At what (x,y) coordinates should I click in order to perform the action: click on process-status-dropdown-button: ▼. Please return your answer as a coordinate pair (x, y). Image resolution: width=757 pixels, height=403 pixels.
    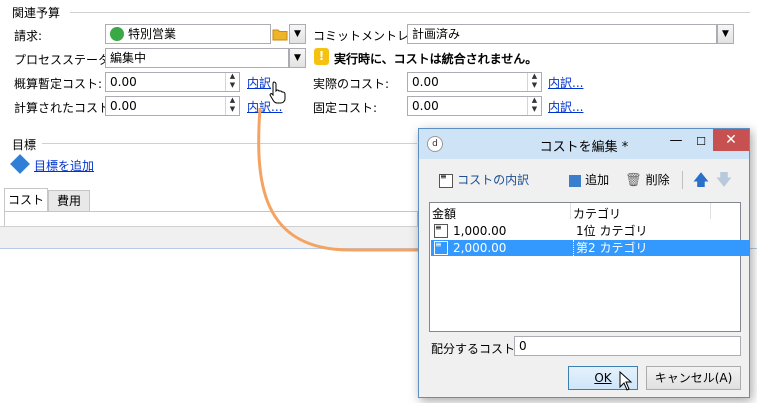
    Looking at the image, I should click on (297, 58).